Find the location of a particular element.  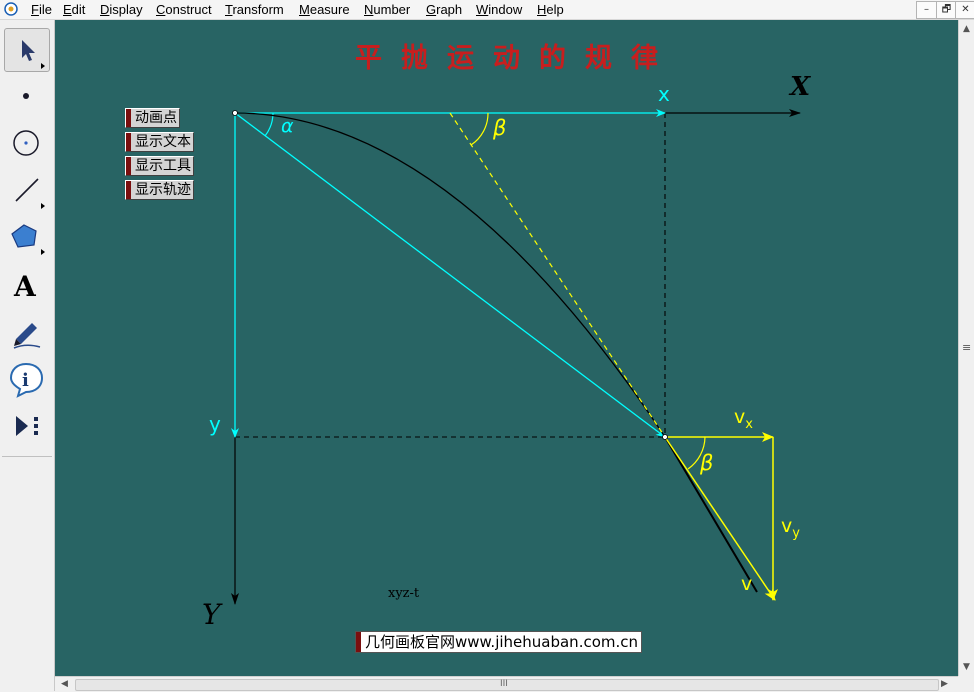

menu-construct: Construct is located at coordinates (184, 9).